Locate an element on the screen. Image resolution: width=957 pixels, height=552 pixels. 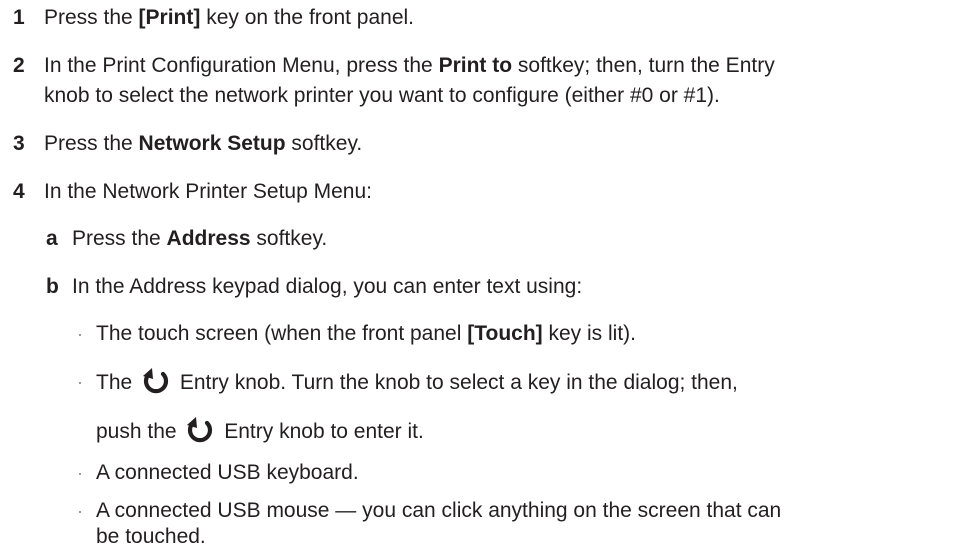
key-name: [Print] is located at coordinates (169, 17).